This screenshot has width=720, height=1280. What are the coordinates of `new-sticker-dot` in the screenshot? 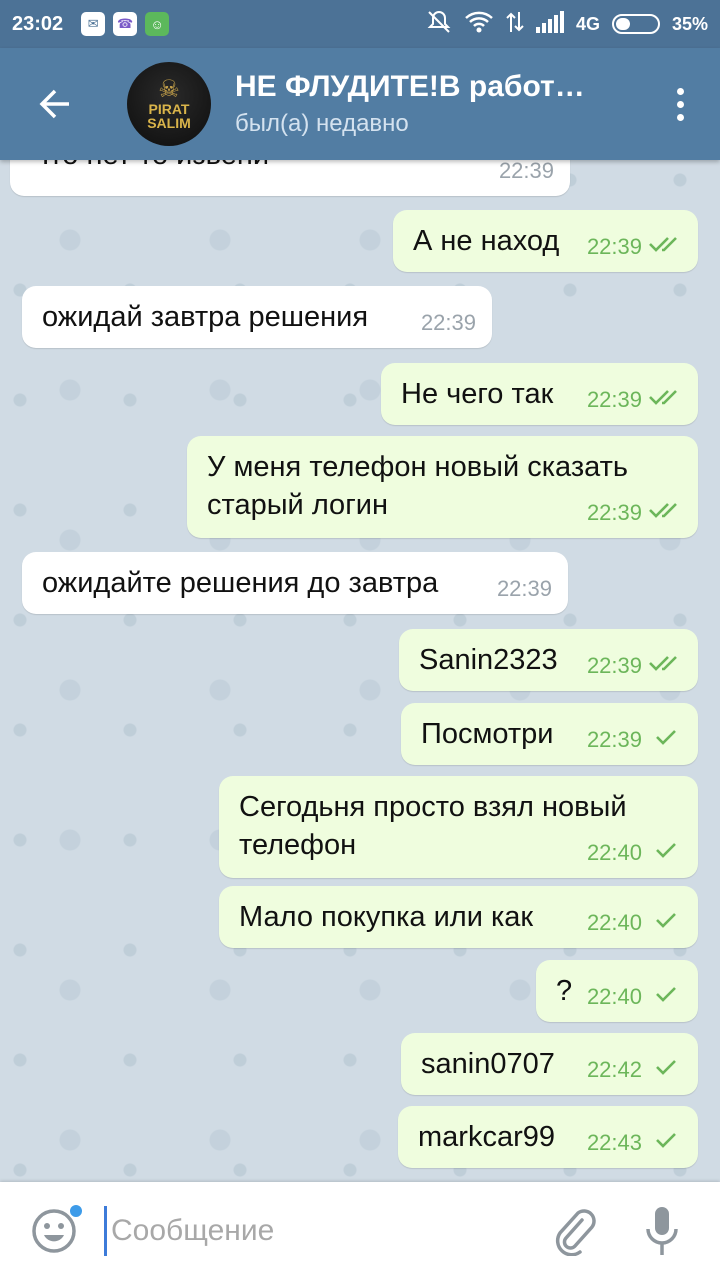 It's located at (76, 1211).